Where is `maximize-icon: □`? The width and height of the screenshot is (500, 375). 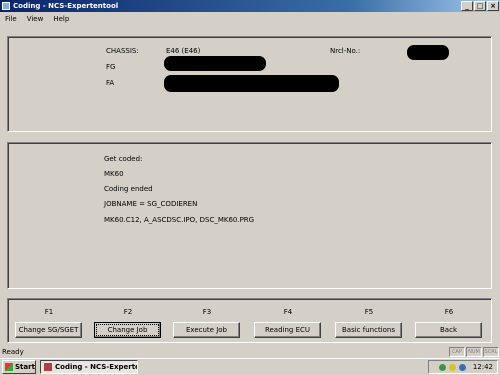
maximize-icon: □ is located at coordinates (480, 6).